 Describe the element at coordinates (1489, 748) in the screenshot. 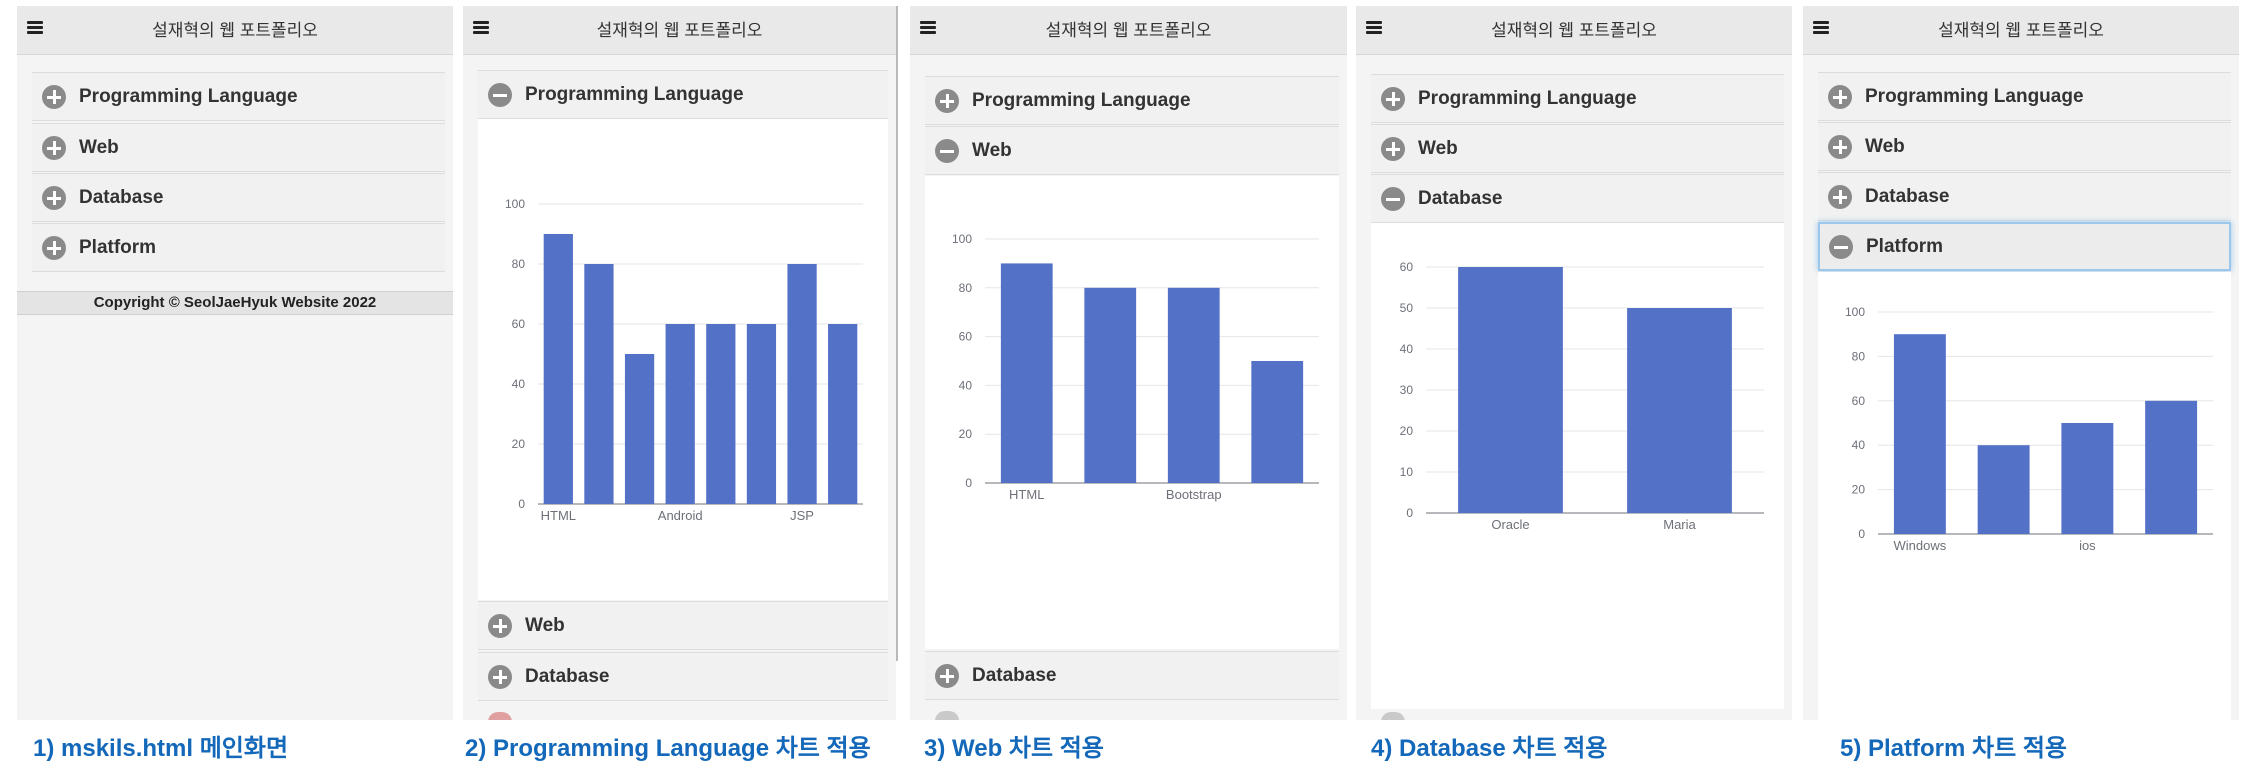

I see `caption-database: 4) Database 차트 적용` at that location.